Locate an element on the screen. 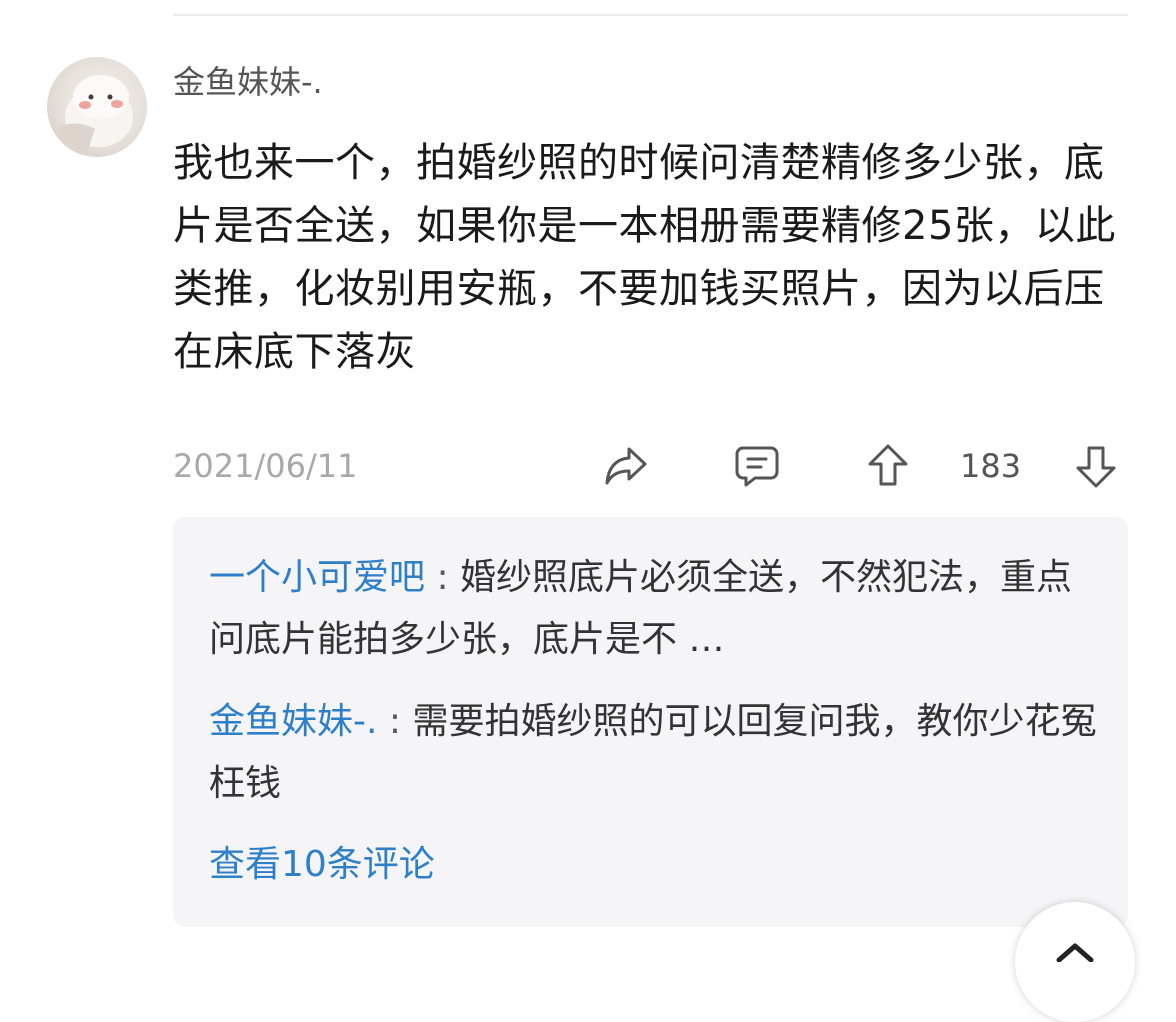 The height and width of the screenshot is (1022, 1176). avatar is located at coordinates (97, 107).